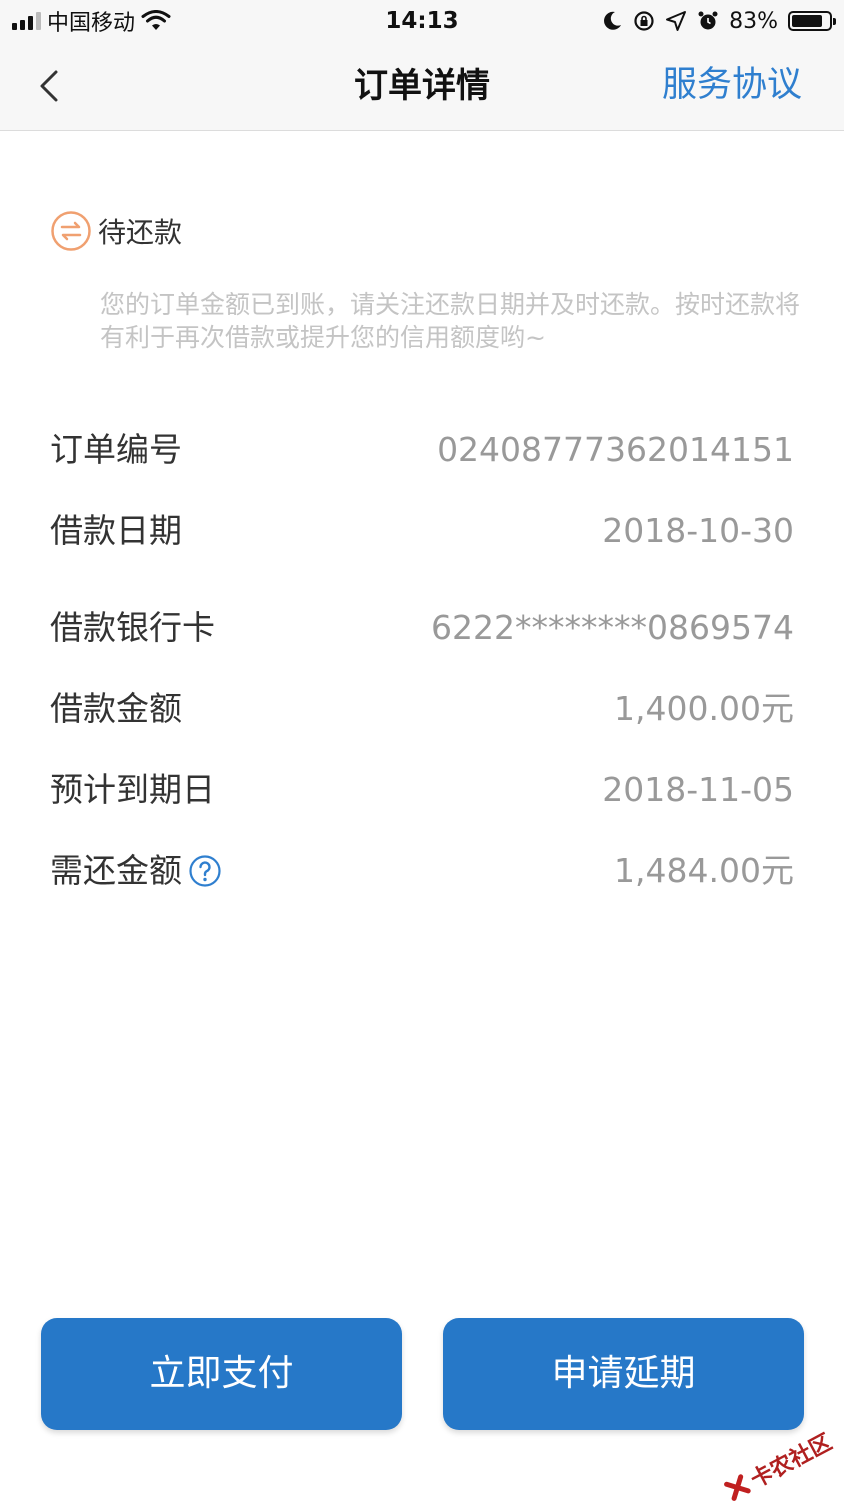 The image size is (844, 1507). What do you see at coordinates (116, 530) in the screenshot?
I see `detail-label: 借款日期` at bounding box center [116, 530].